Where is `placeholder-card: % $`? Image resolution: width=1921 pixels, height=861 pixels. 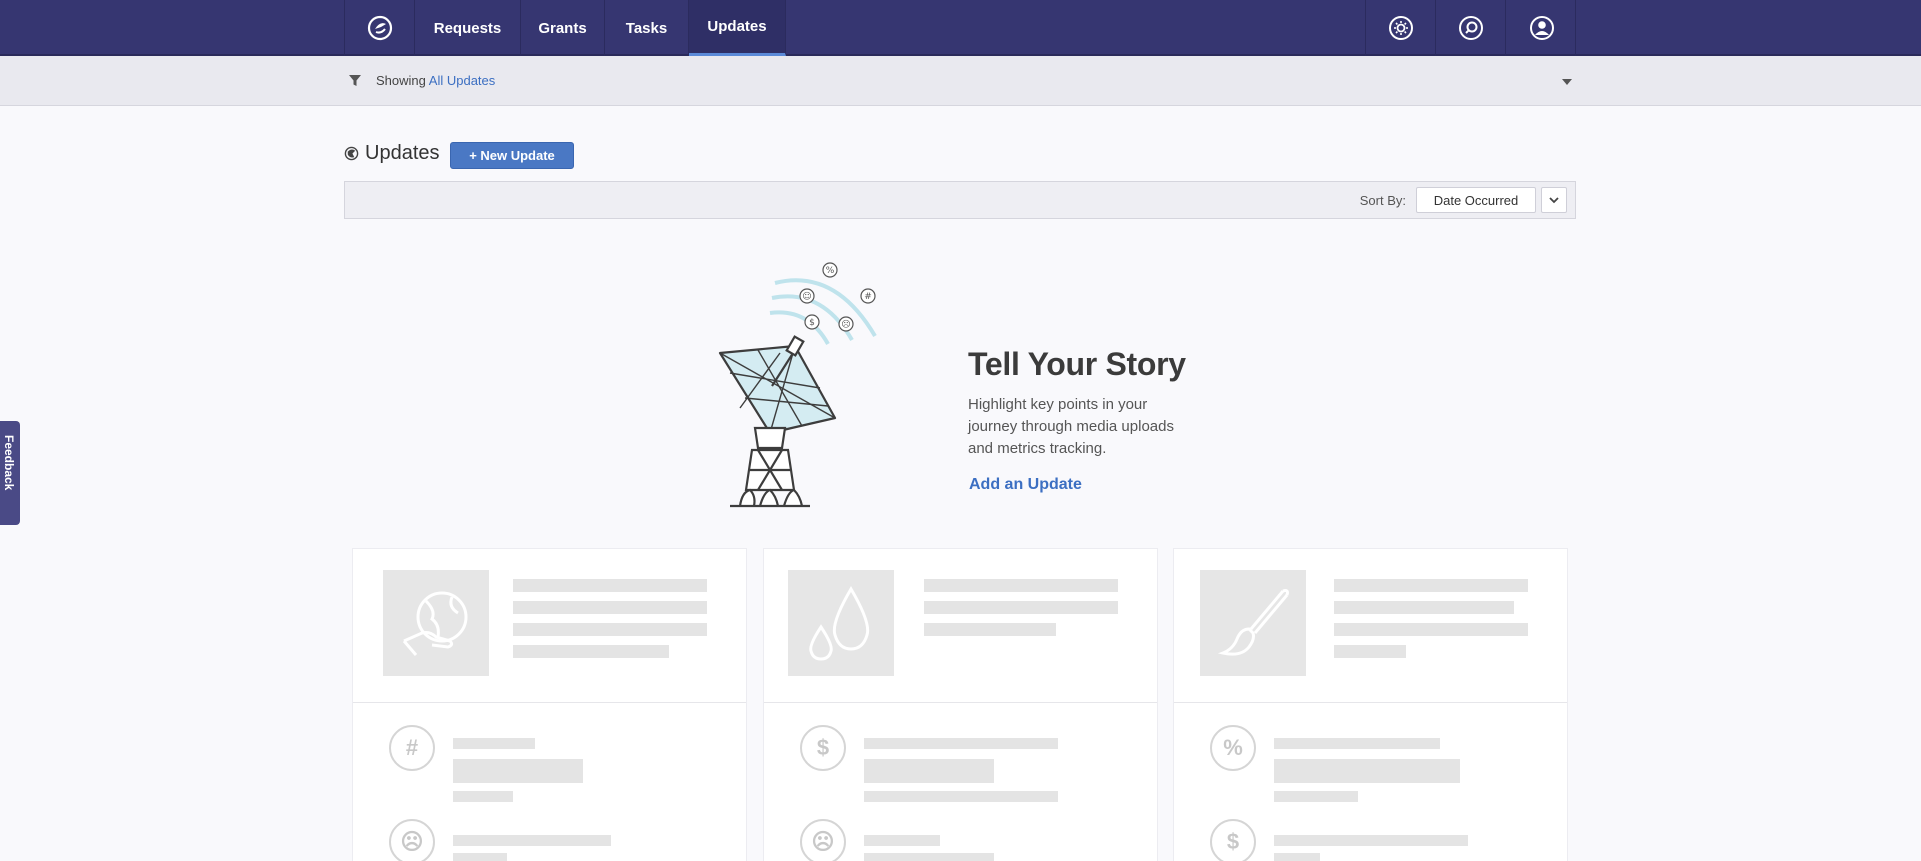
placeholder-card: % $ is located at coordinates (1370, 704).